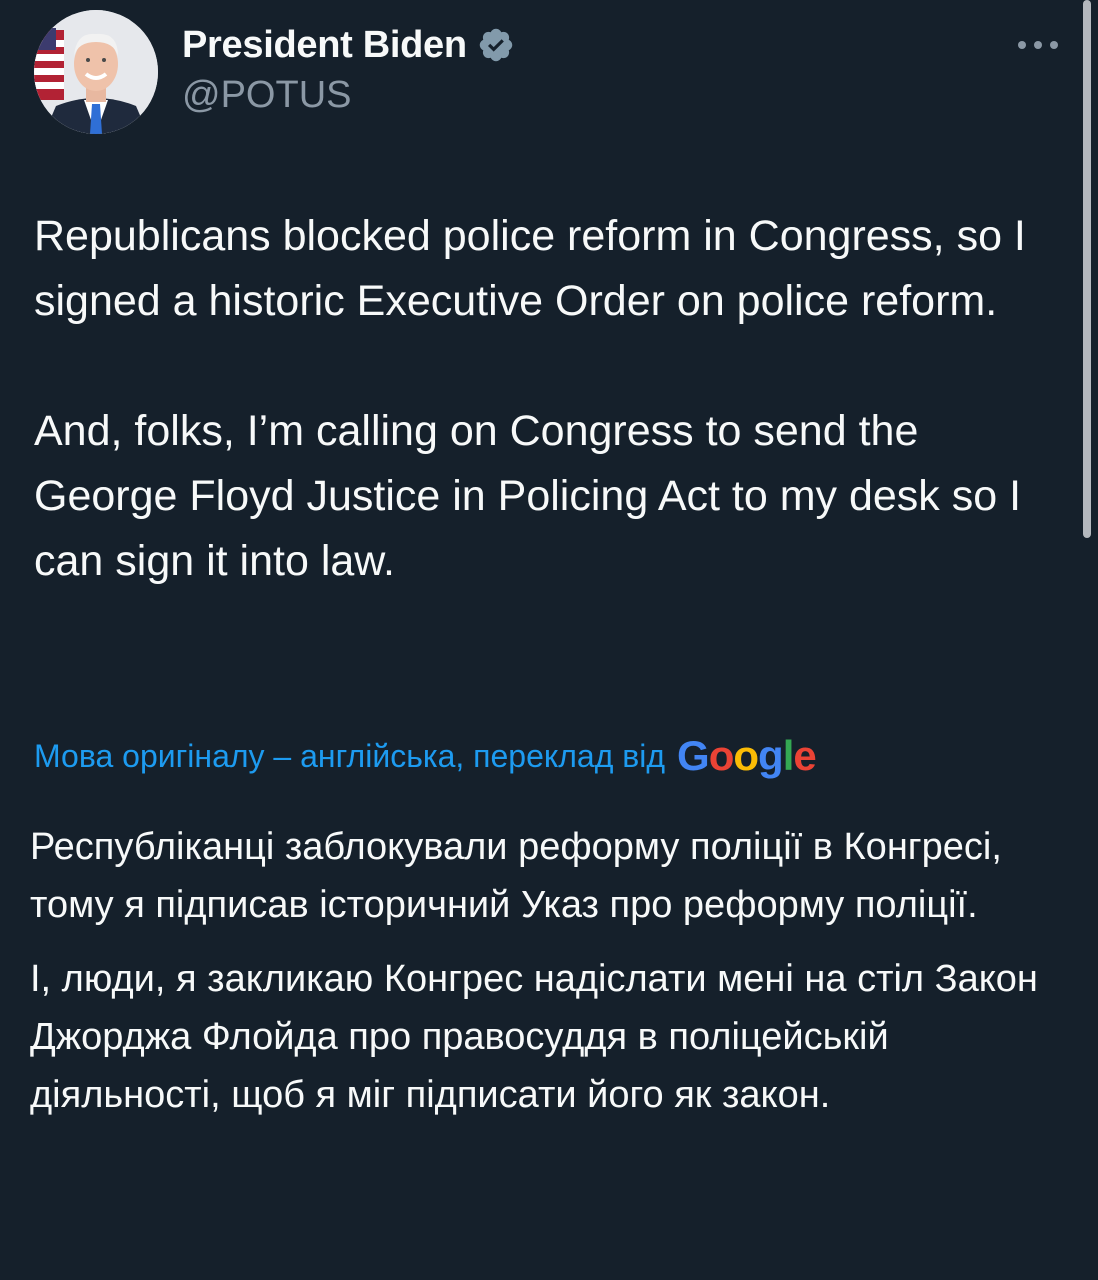  I want to click on more-options-icon, so click(1038, 45).